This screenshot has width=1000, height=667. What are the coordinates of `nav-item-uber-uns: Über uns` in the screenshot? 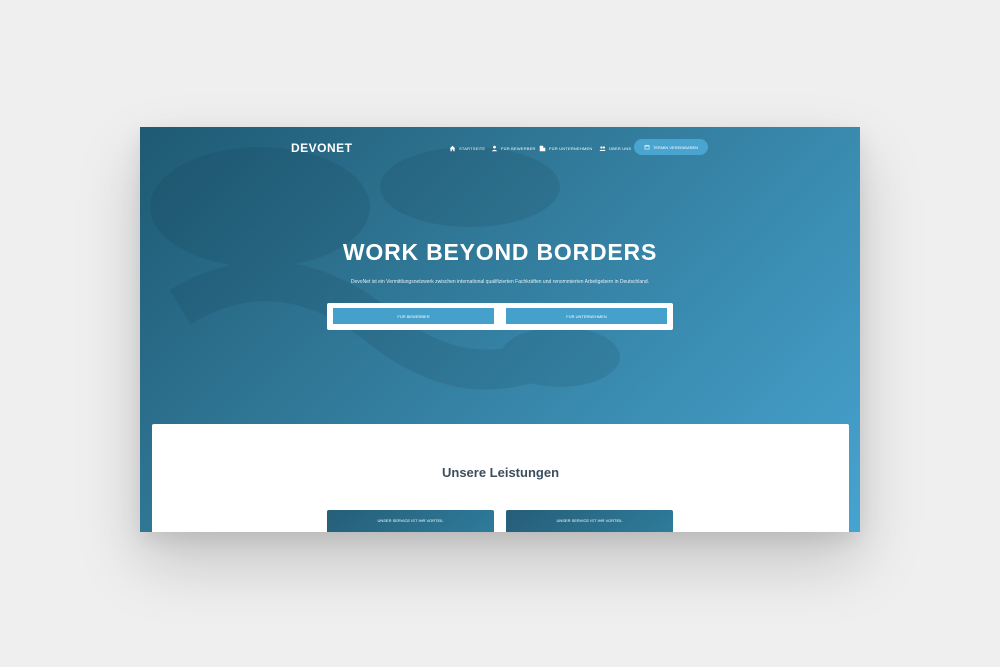 It's located at (615, 148).